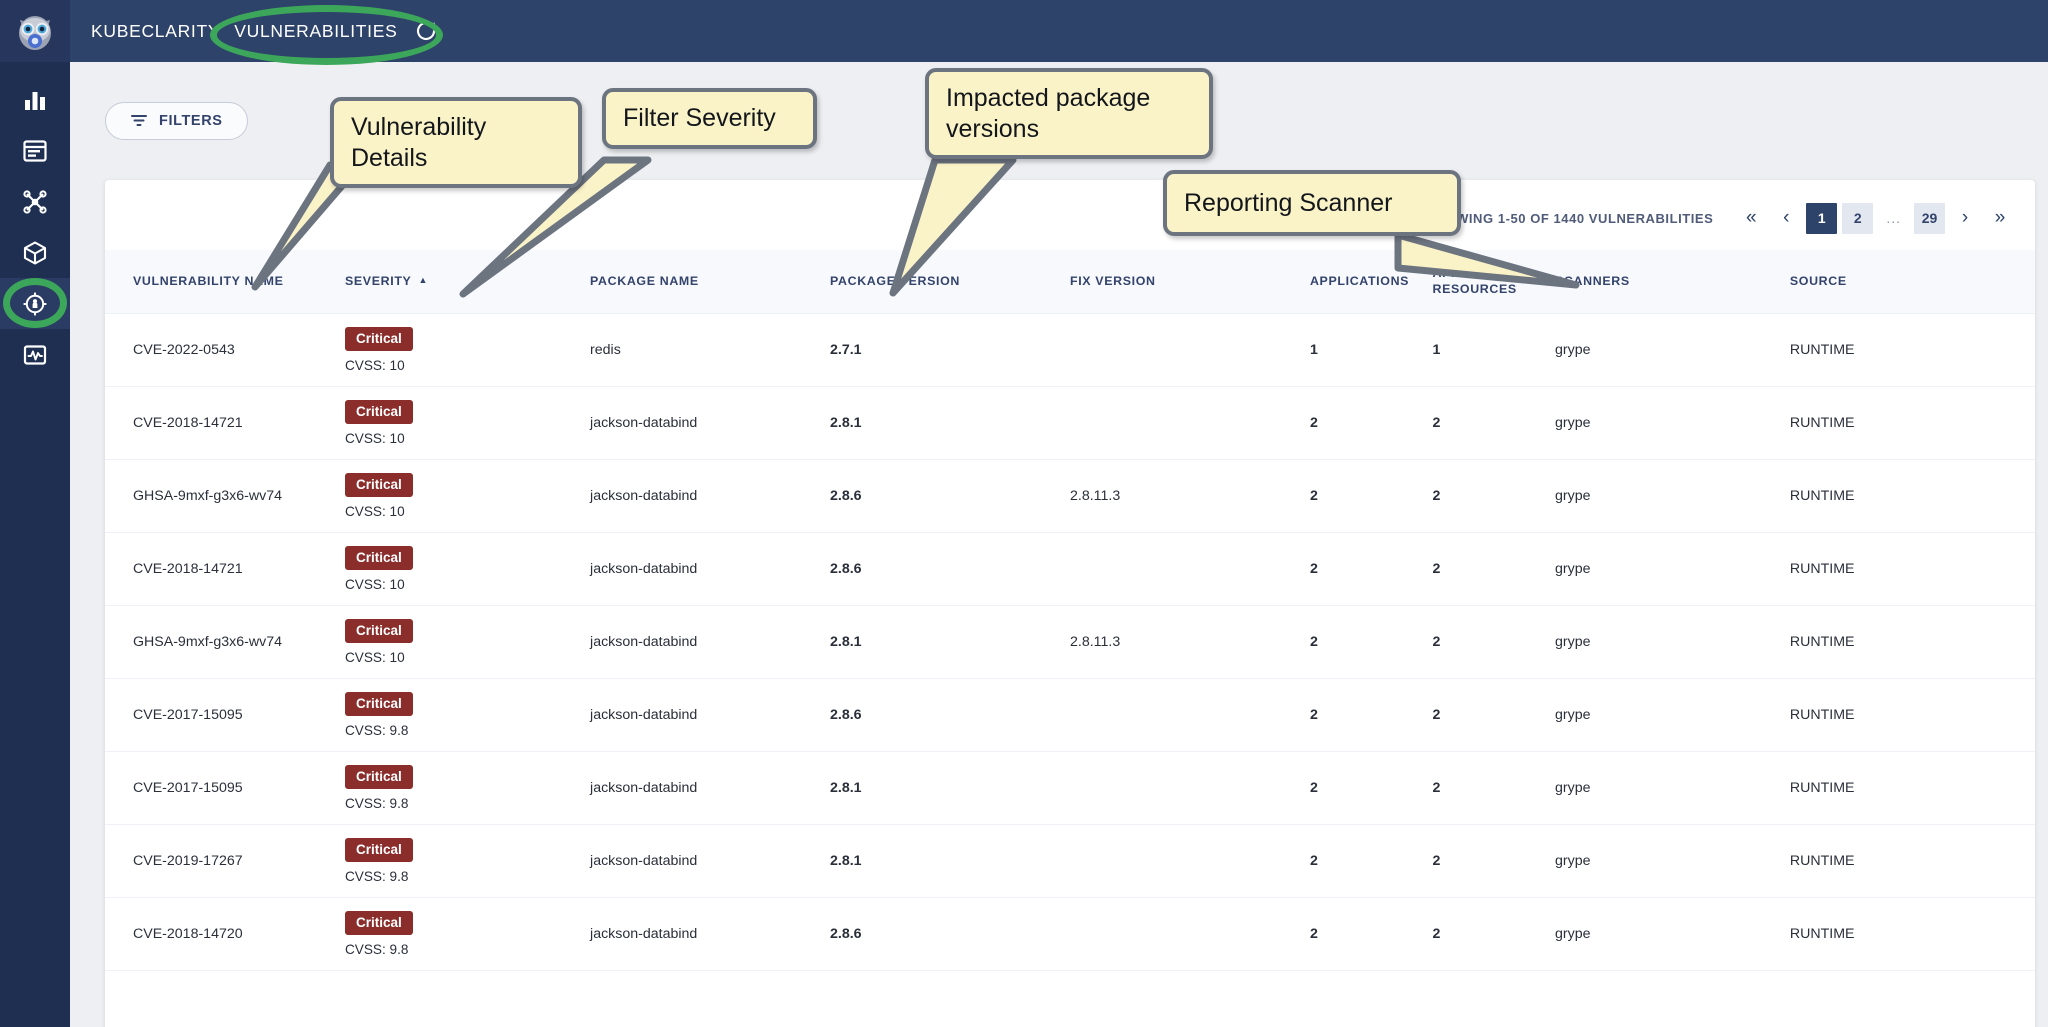 The image size is (2048, 1027). I want to click on column-header-applications: APPLICATIONS, so click(1371, 282).